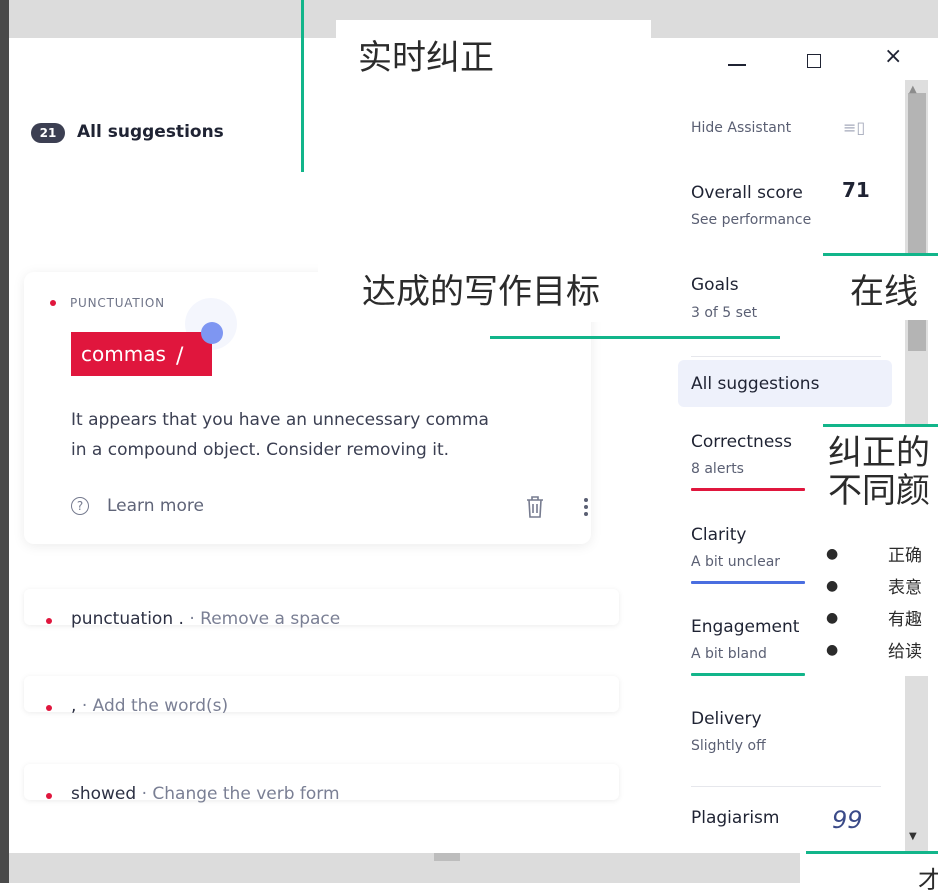  Describe the element at coordinates (748, 582) in the screenshot. I see `clarity-bar` at that location.